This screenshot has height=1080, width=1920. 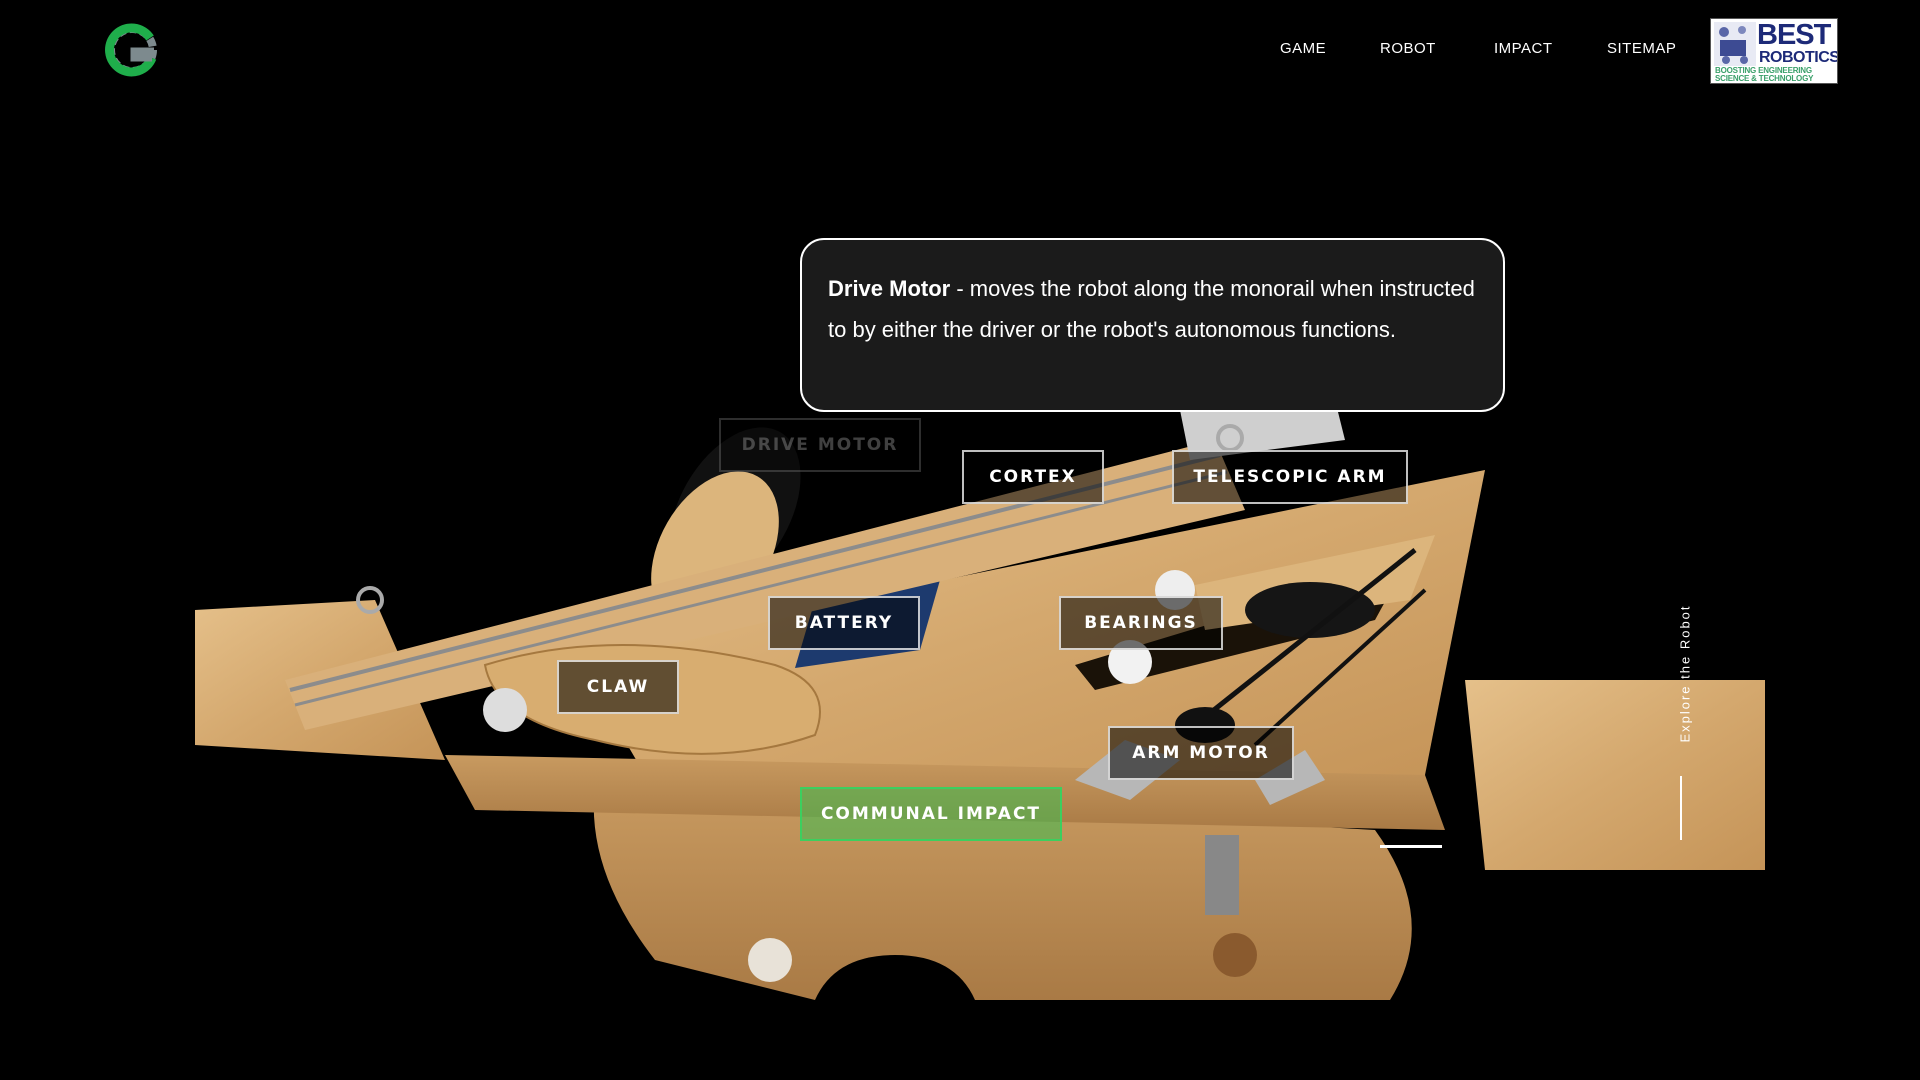 I want to click on hotspot-telescopic-arm: TELESCOPIC ARM, so click(x=1290, y=477).